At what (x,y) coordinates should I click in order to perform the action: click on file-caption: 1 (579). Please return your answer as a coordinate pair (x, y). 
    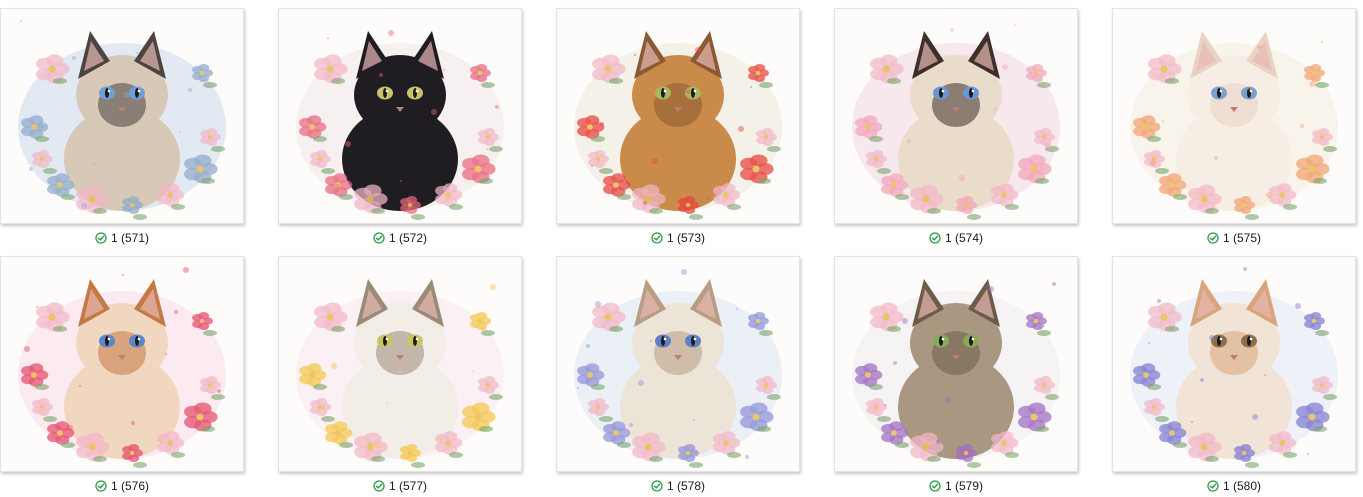
    Looking at the image, I should click on (956, 486).